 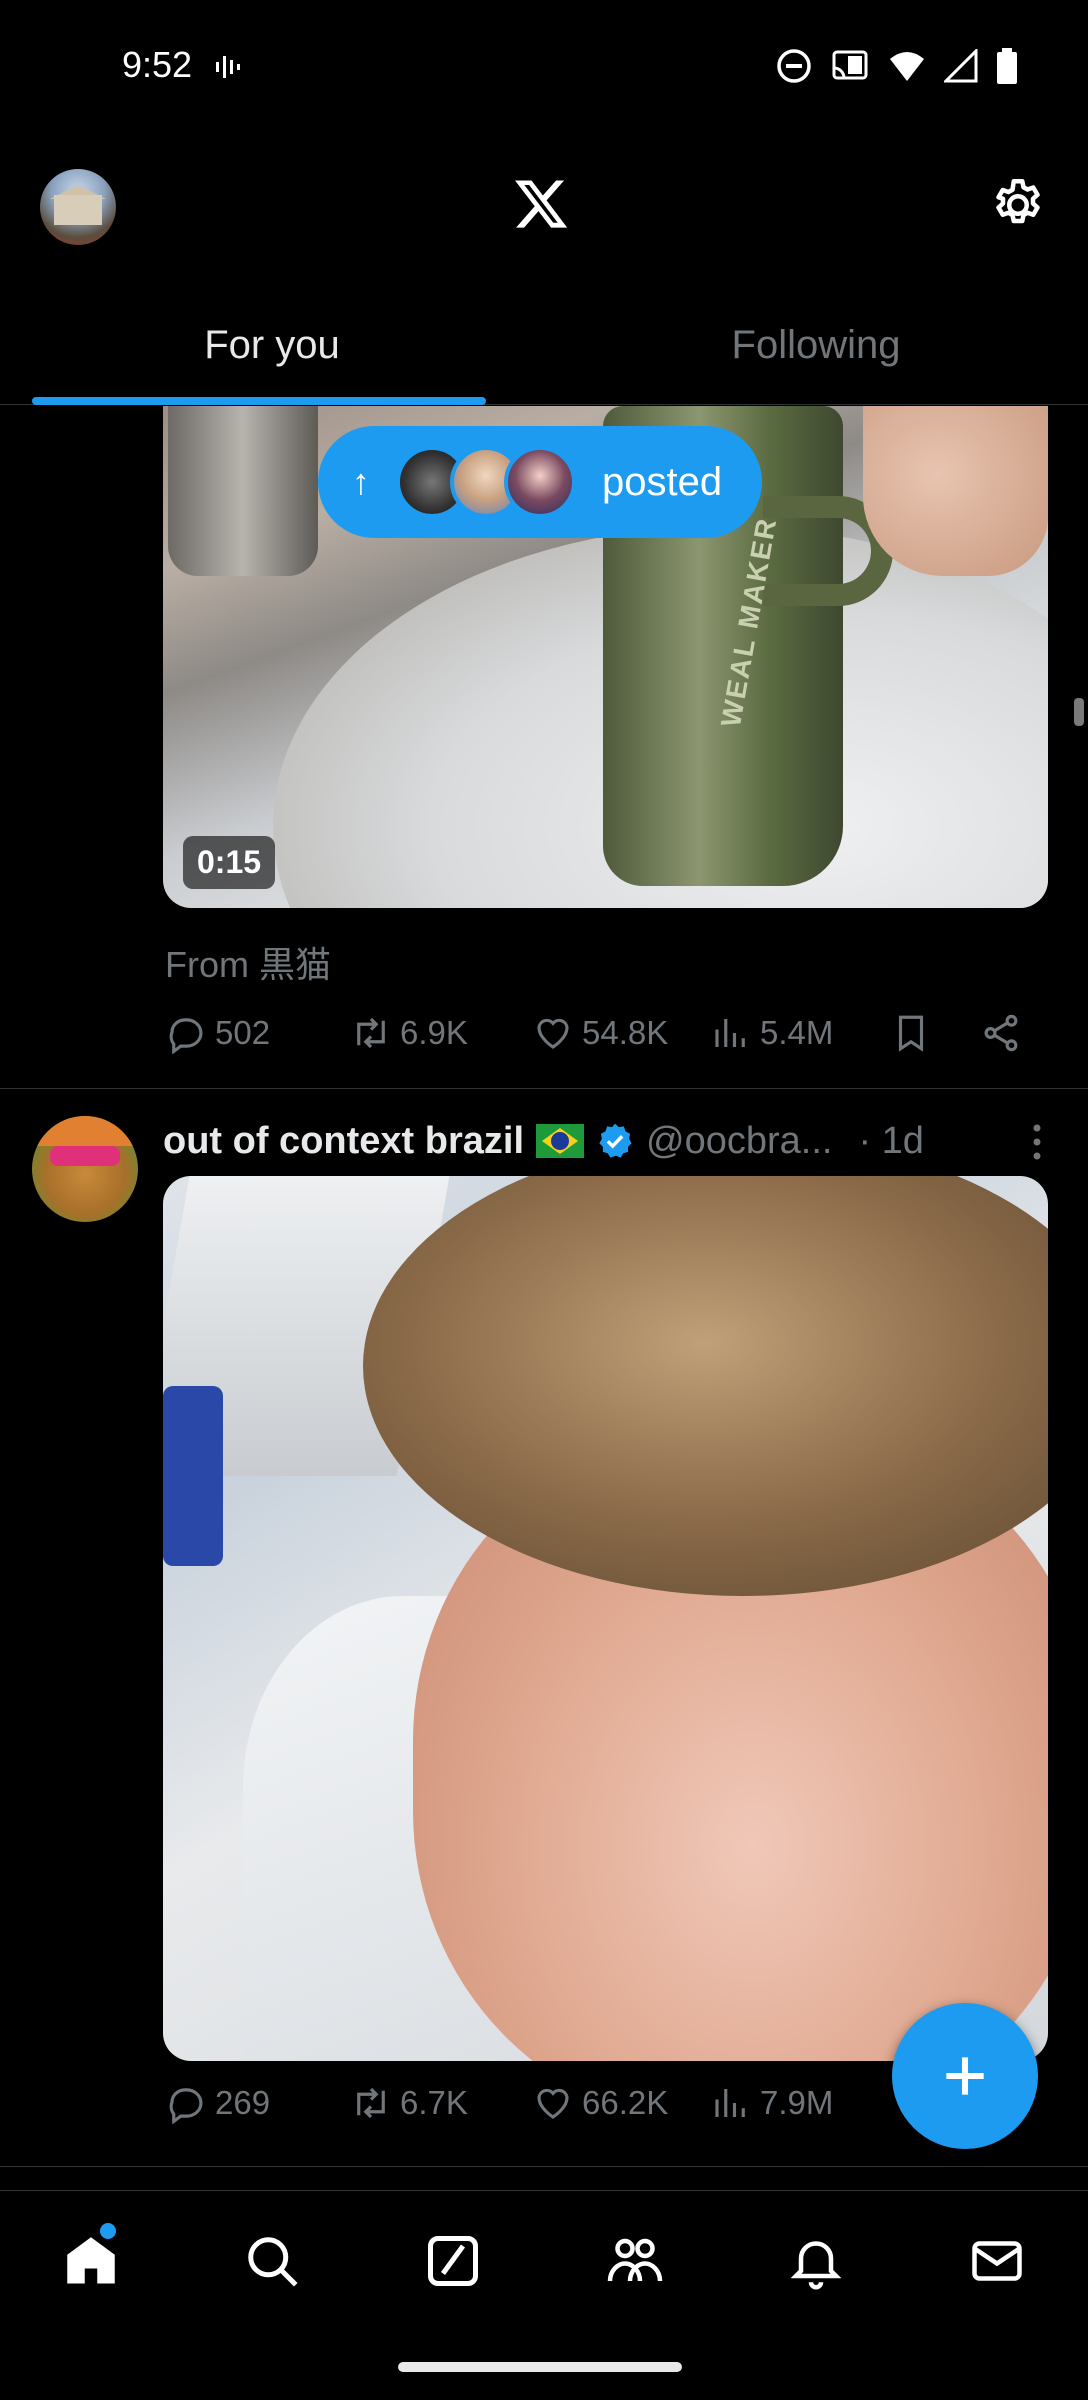 What do you see at coordinates (540, 2367) in the screenshot?
I see `home-indicator` at bounding box center [540, 2367].